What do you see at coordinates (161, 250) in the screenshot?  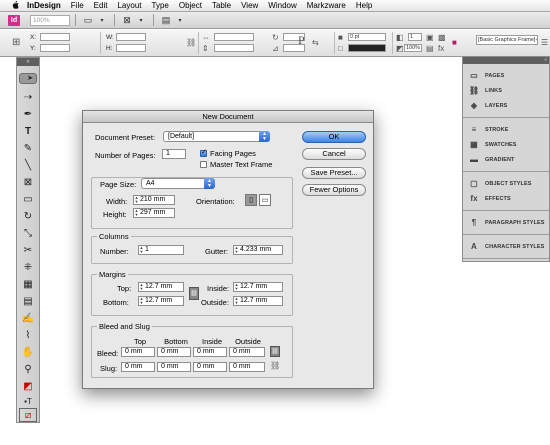 I see `column-number-field: ▲ ▼ 1` at bounding box center [161, 250].